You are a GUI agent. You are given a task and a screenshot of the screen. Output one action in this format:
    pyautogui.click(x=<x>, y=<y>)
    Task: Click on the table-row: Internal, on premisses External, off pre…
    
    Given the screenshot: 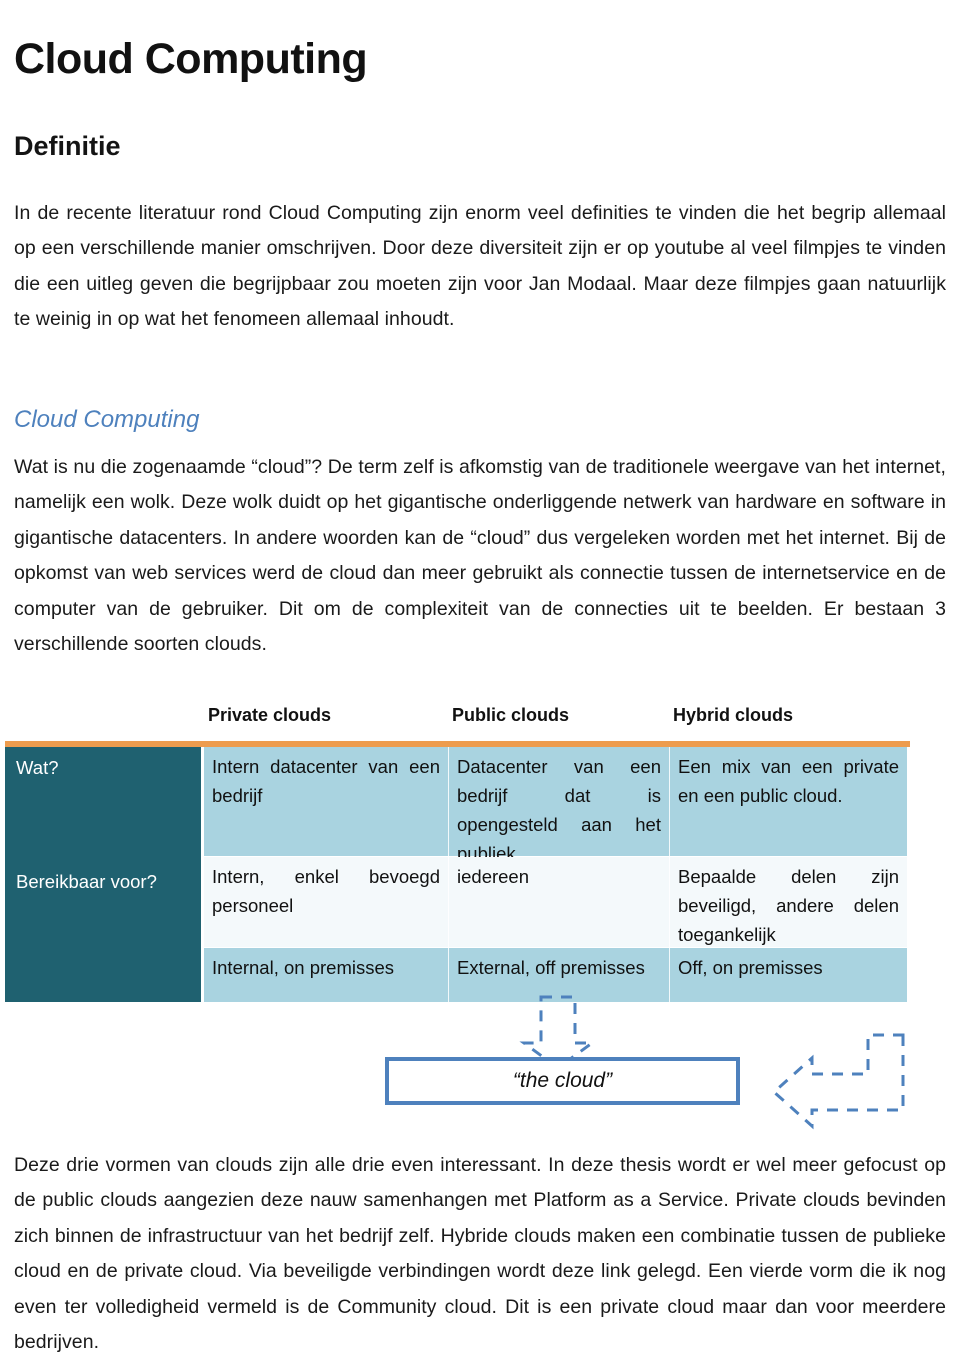 What is the action you would take?
    pyautogui.click(x=555, y=975)
    